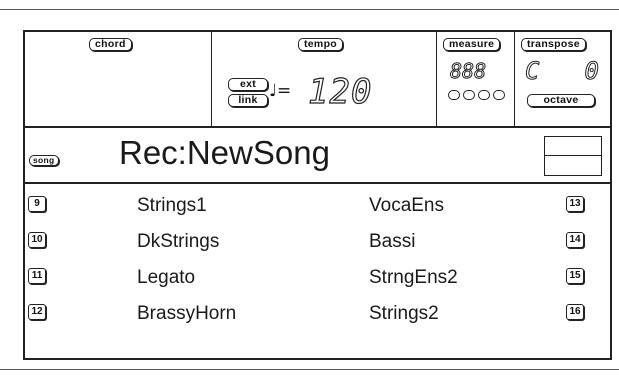 The width and height of the screenshot is (619, 378). Describe the element at coordinates (575, 312) in the screenshot. I see `track-number: 16` at that location.